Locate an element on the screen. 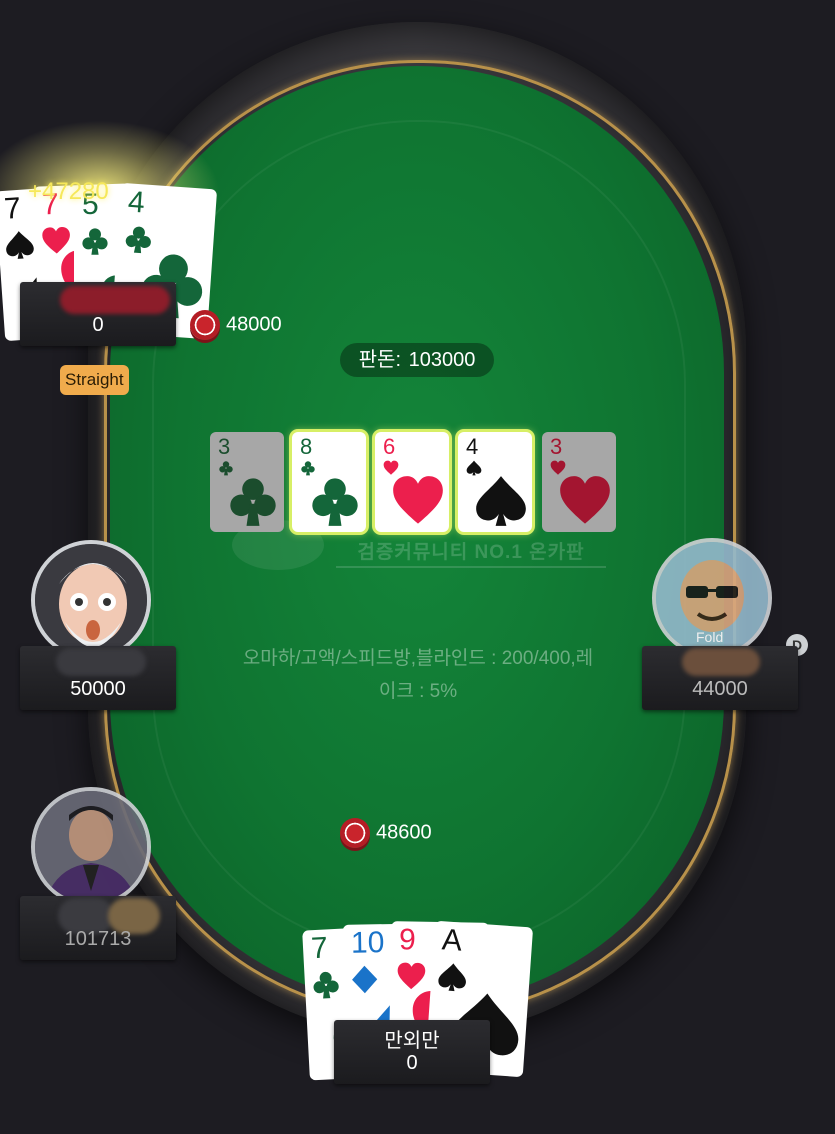 The image size is (835, 1134). bet-amount: 48000 is located at coordinates (254, 324).